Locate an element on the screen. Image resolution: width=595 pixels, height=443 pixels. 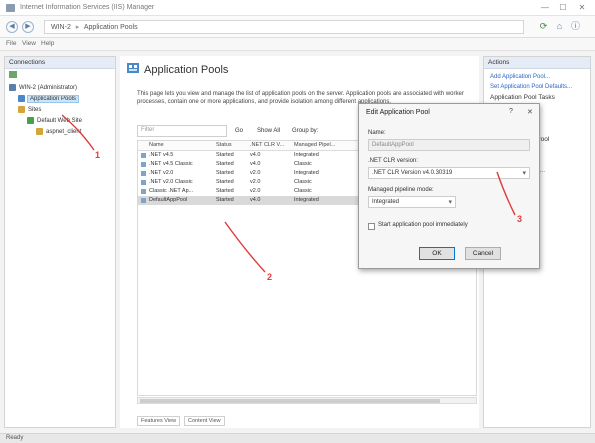
ok-button: OK is located at coordinates (437, 253).